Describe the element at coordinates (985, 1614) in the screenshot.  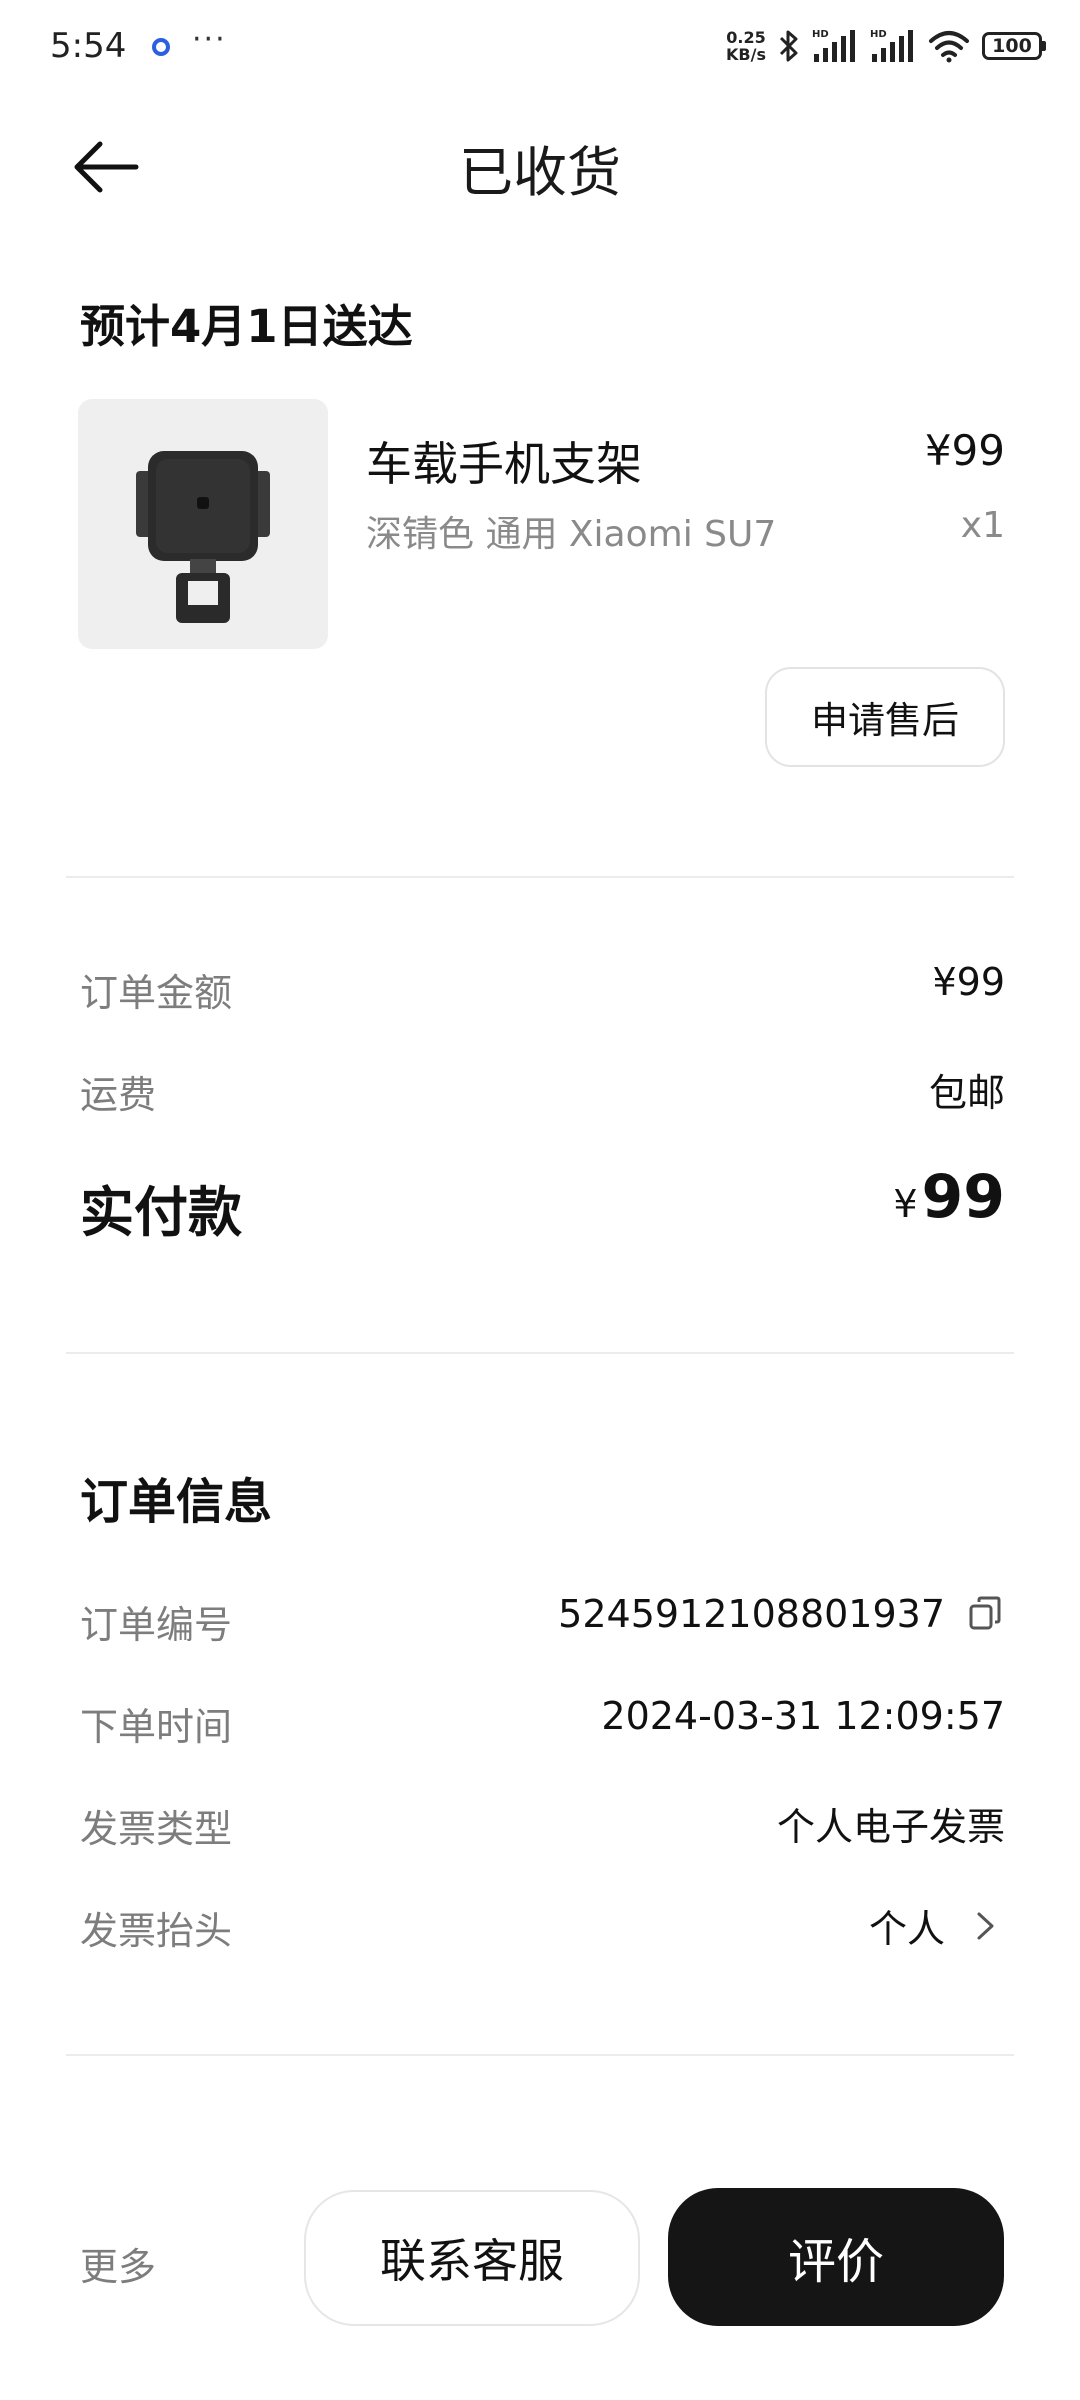
I see `copy-icon` at that location.